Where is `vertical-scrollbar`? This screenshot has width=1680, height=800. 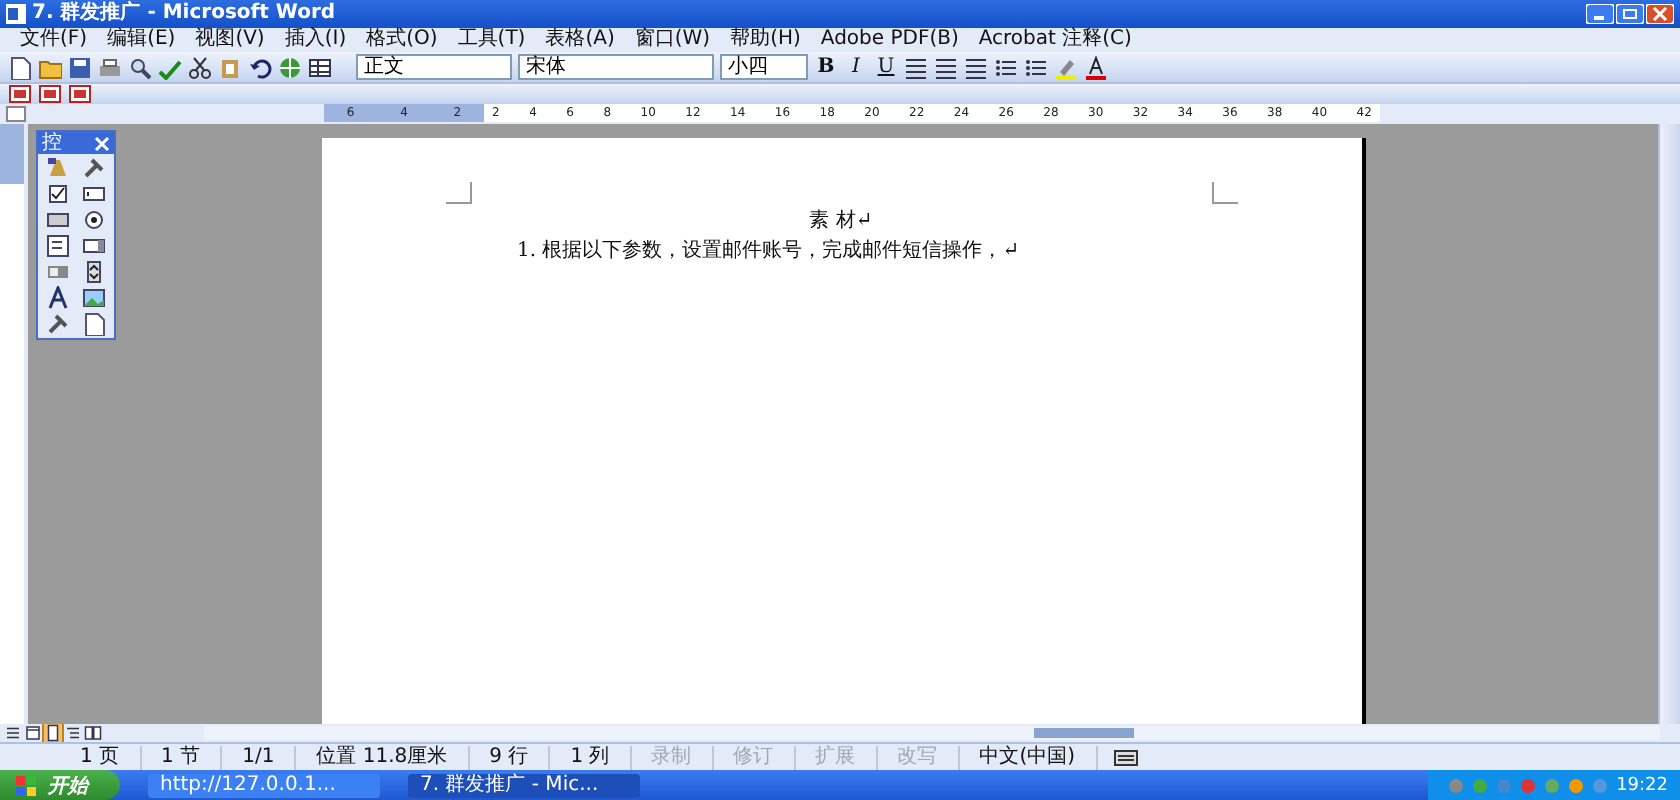 vertical-scrollbar is located at coordinates (1669, 424).